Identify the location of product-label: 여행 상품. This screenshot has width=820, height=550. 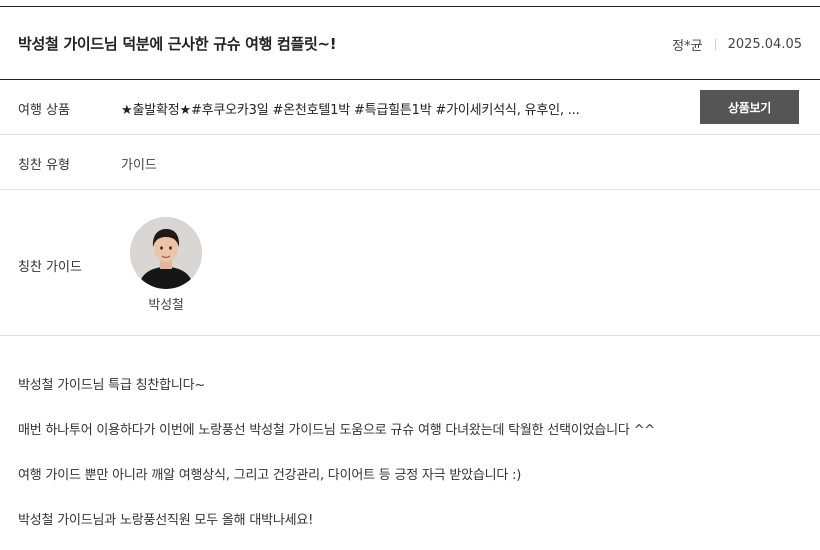
(44, 110).